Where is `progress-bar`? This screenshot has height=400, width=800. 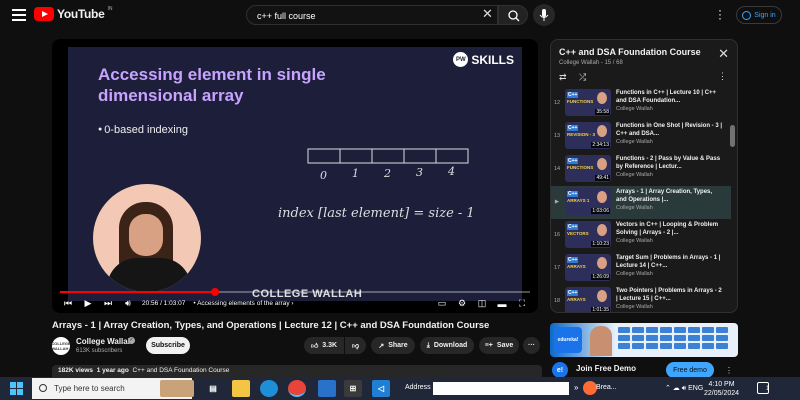
progress-bar is located at coordinates (295, 292).